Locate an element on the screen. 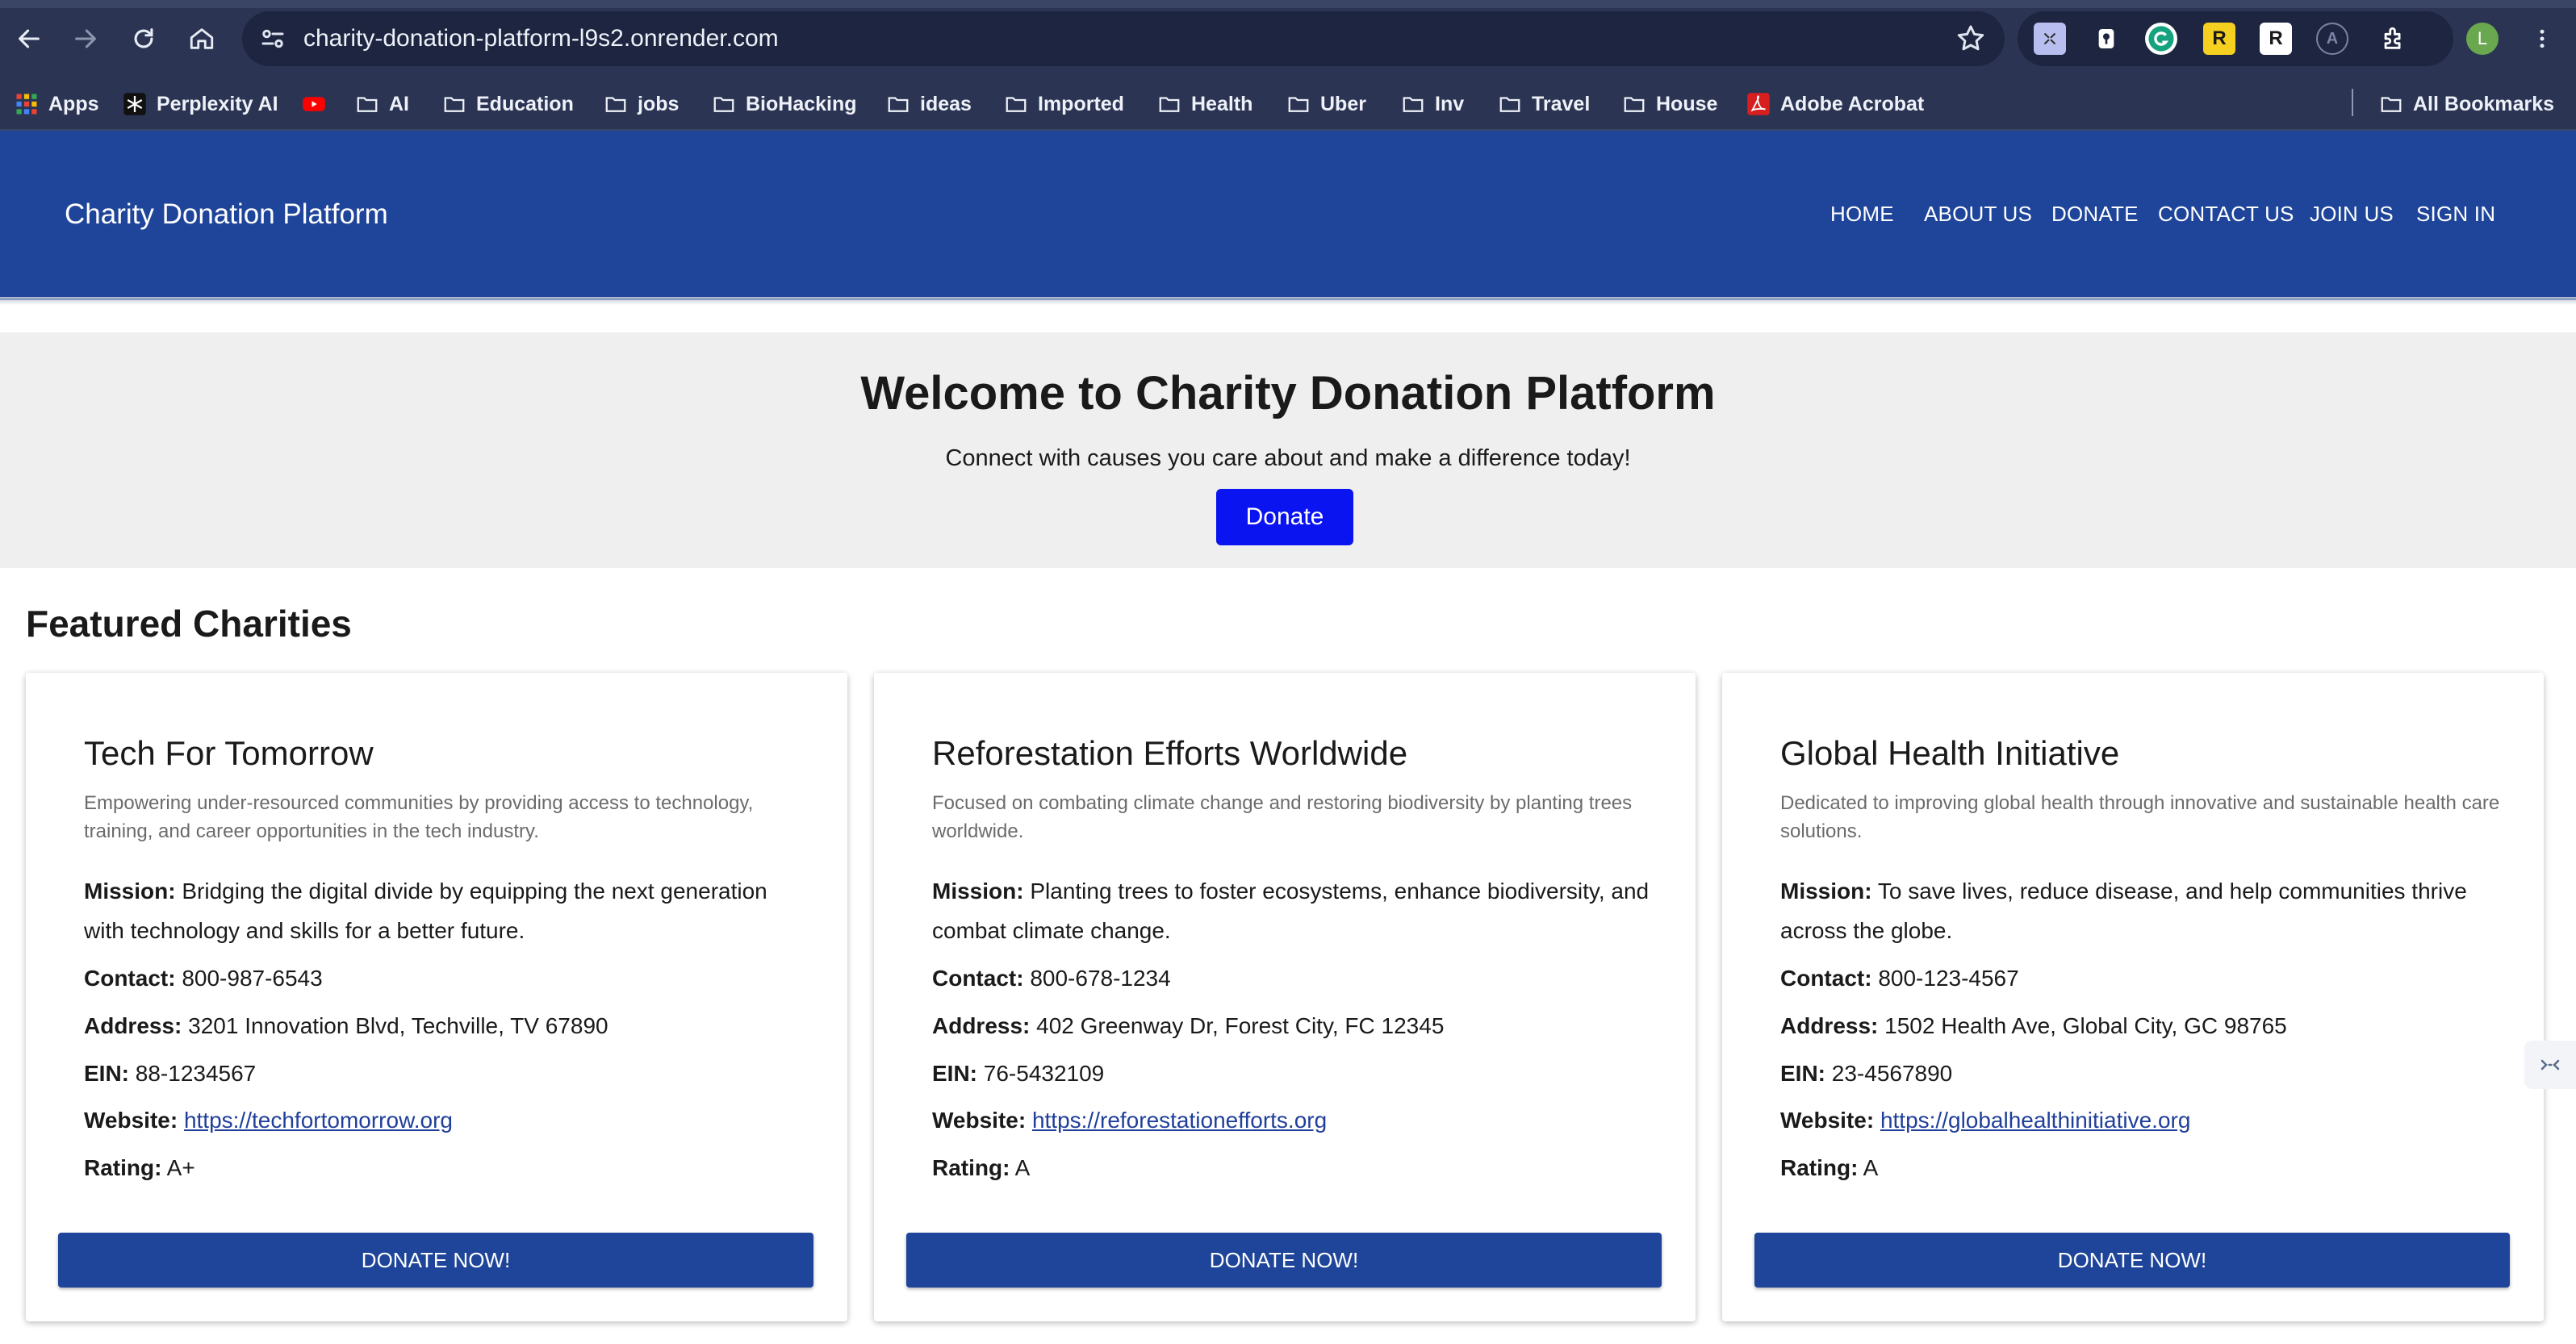 Image resolution: width=2576 pixels, height=1344 pixels. bookmark-folder-house: House is located at coordinates (1669, 104).